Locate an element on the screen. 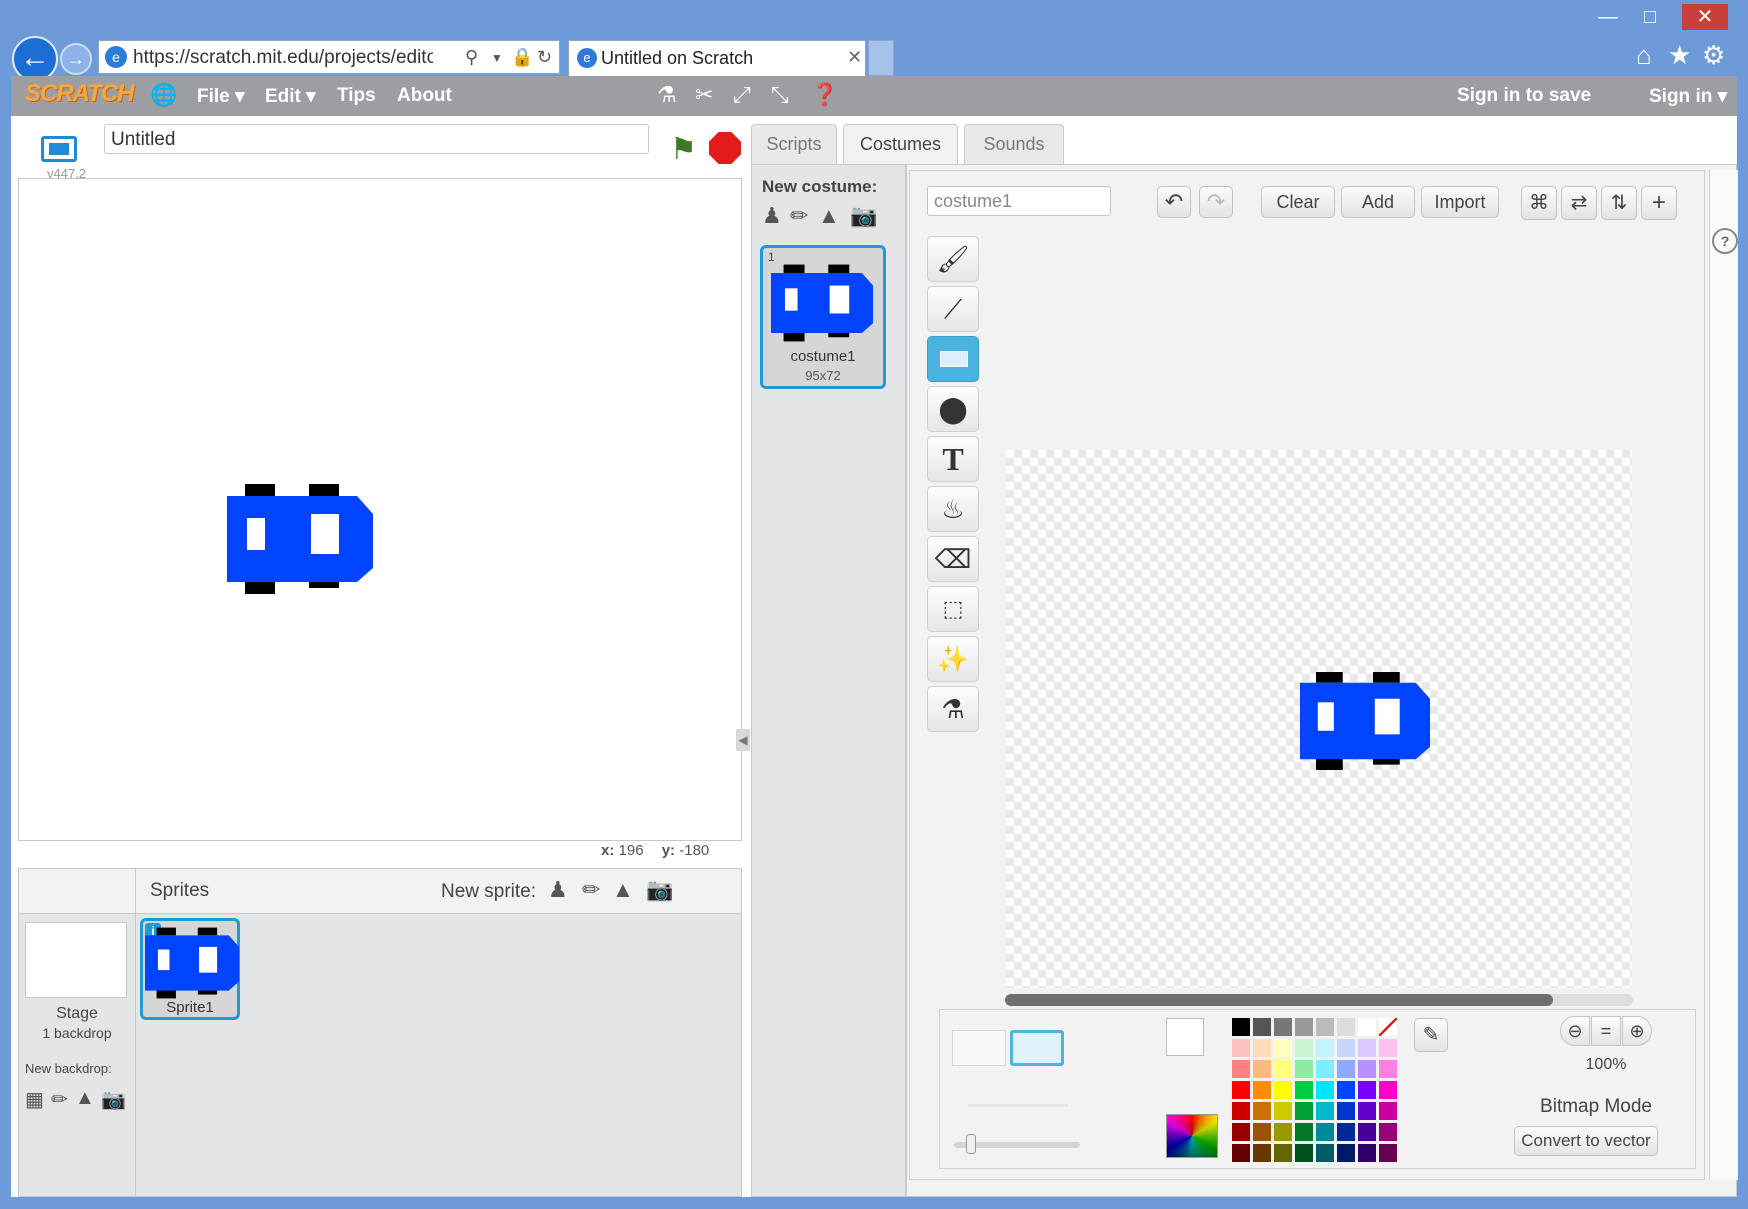 The image size is (1748, 1209). add-button: Add is located at coordinates (1378, 202).